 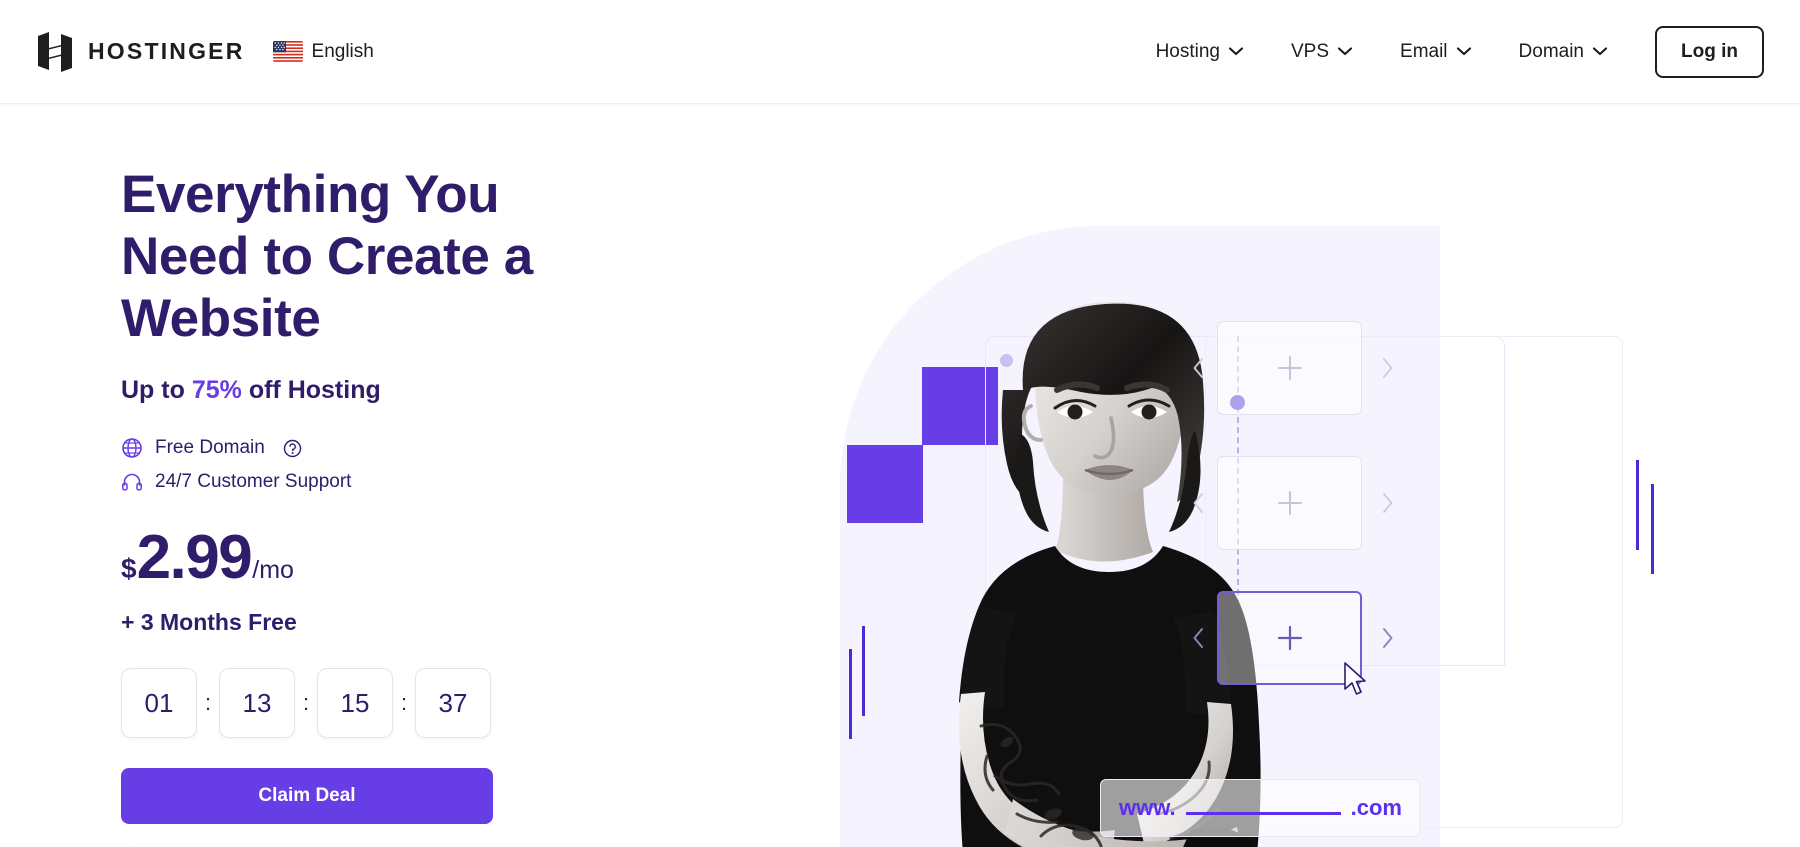 What do you see at coordinates (355, 703) in the screenshot?
I see `countdown-unit-minutes: 15` at bounding box center [355, 703].